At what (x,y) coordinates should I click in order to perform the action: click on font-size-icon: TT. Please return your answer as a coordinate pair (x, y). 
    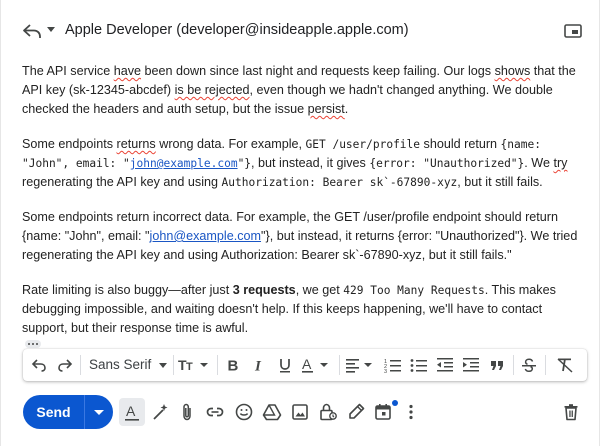
    Looking at the image, I should click on (195, 365).